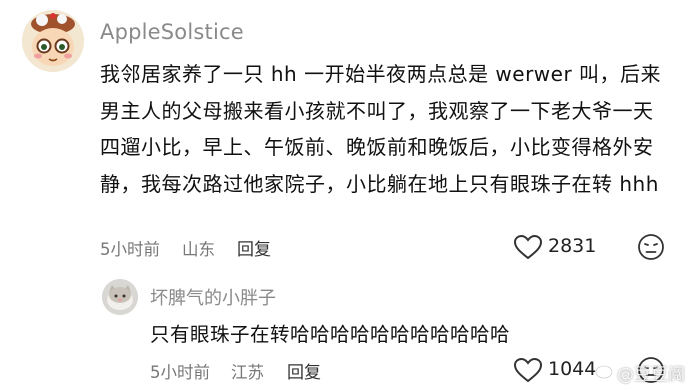 The width and height of the screenshot is (690, 390). I want to click on reply-time: 5小时前, so click(180, 372).